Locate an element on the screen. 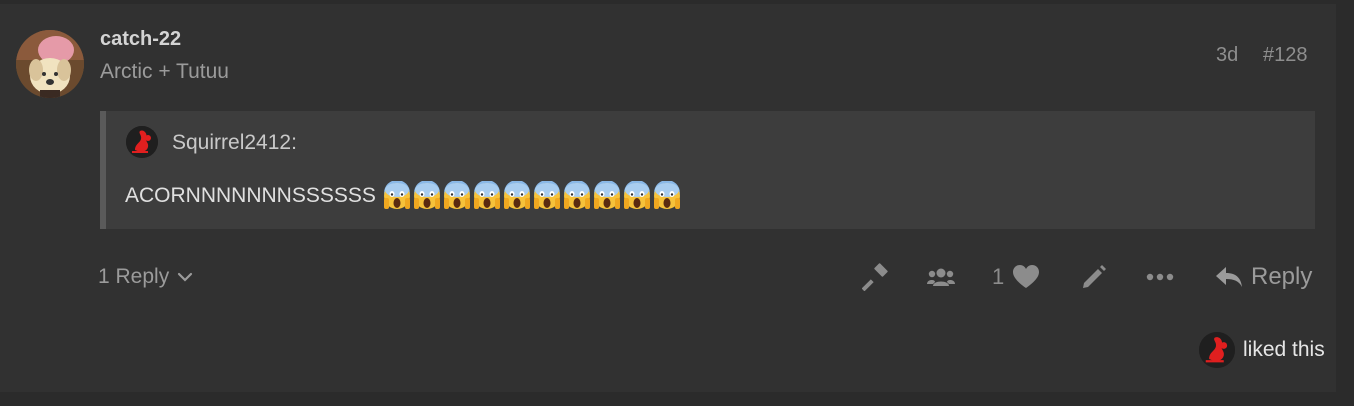 The width and height of the screenshot is (1354, 406). quote-text: ACORNNNNNNNSSSSSS is located at coordinates (403, 196).